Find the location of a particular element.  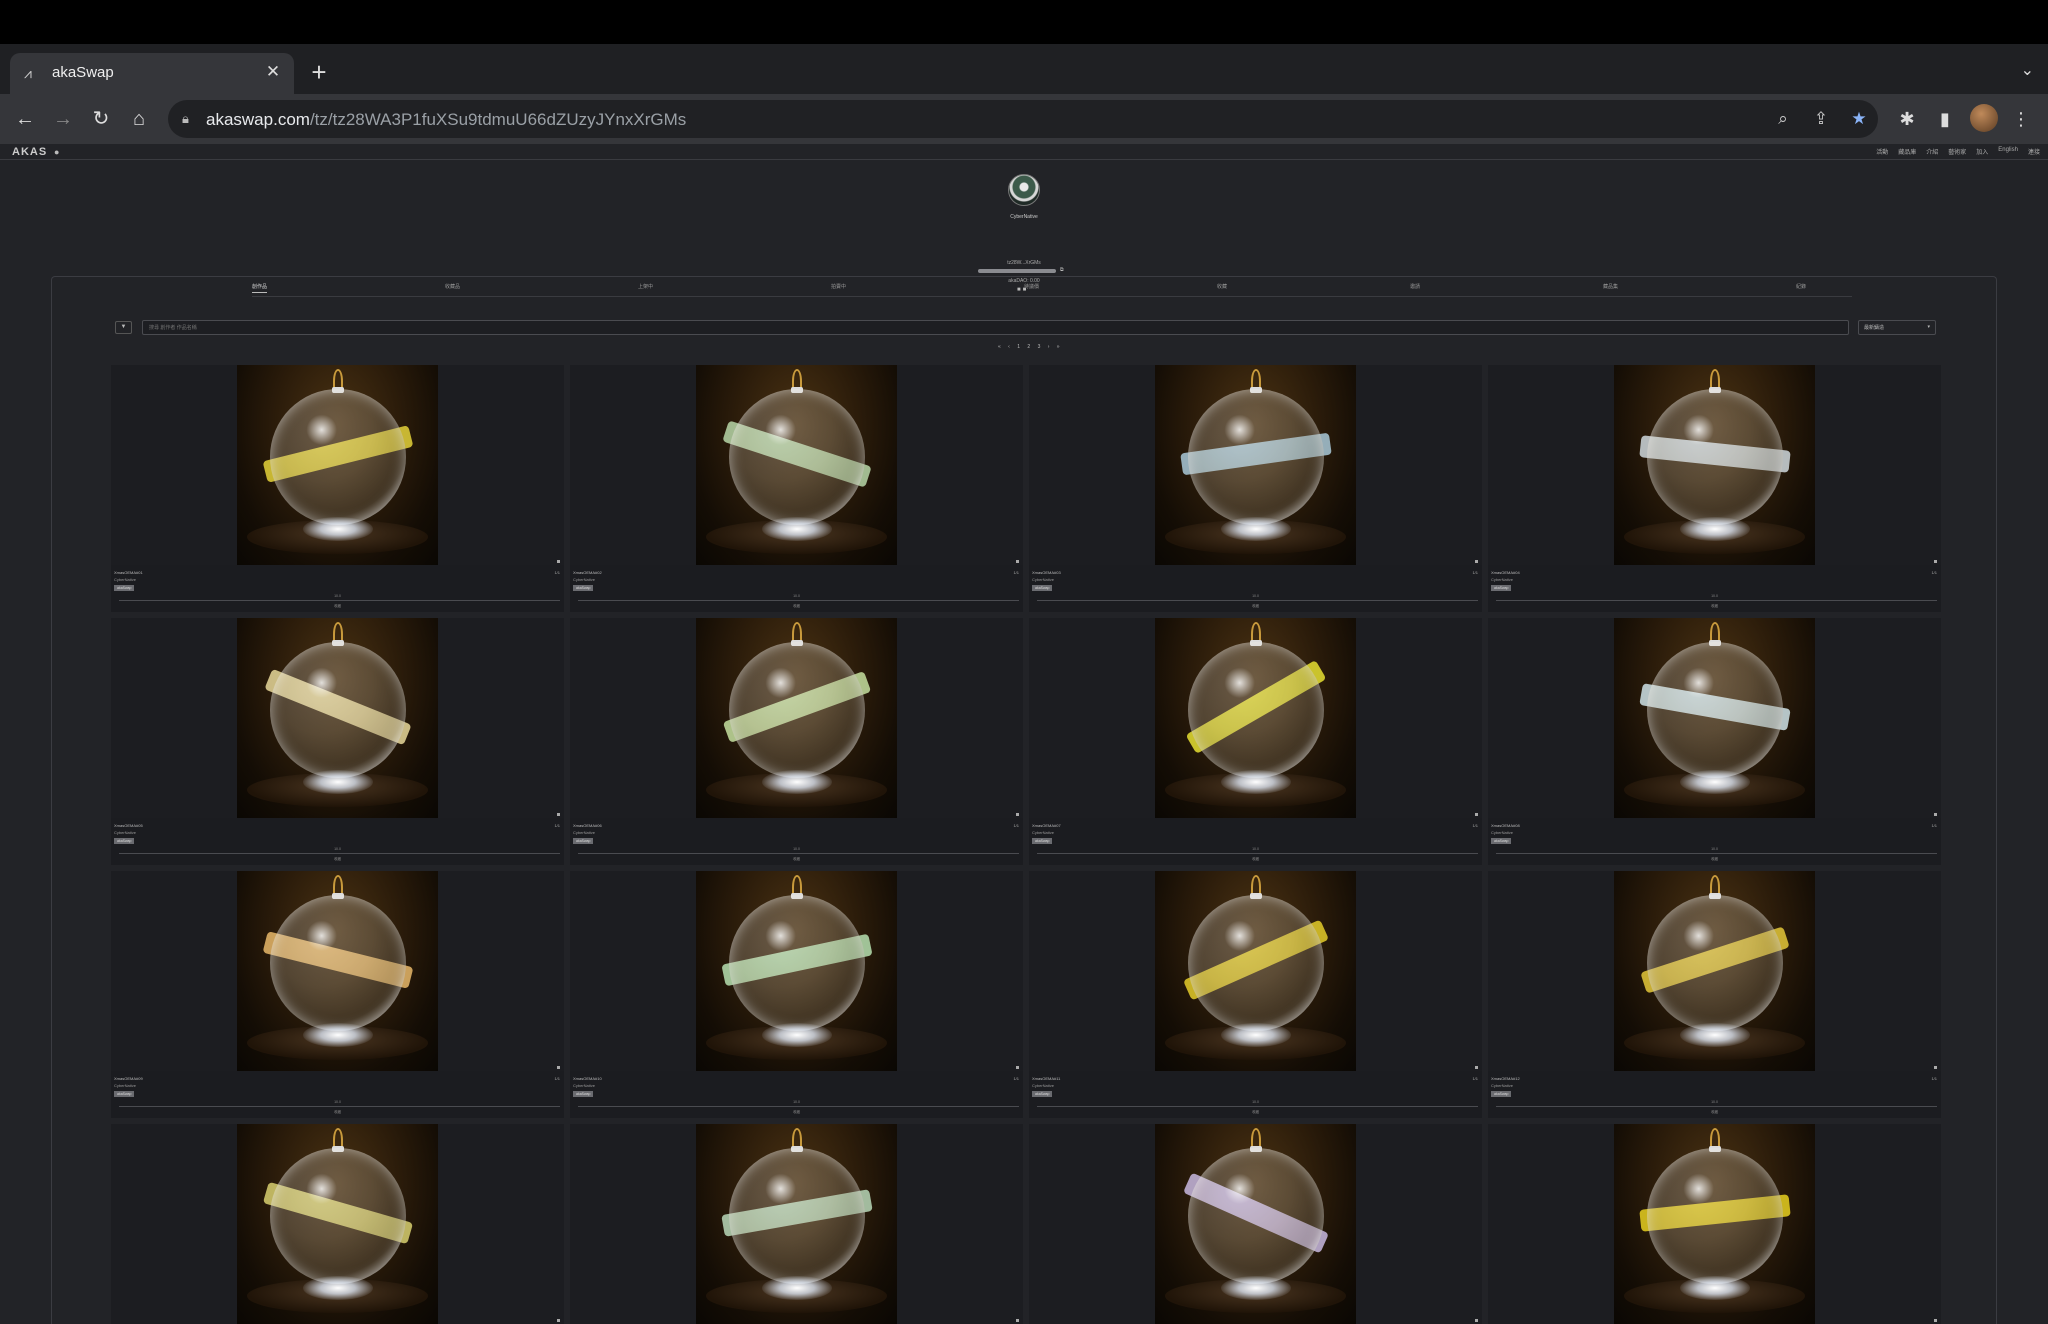

token-title: XmasOEMA#05 is located at coordinates (128, 825).